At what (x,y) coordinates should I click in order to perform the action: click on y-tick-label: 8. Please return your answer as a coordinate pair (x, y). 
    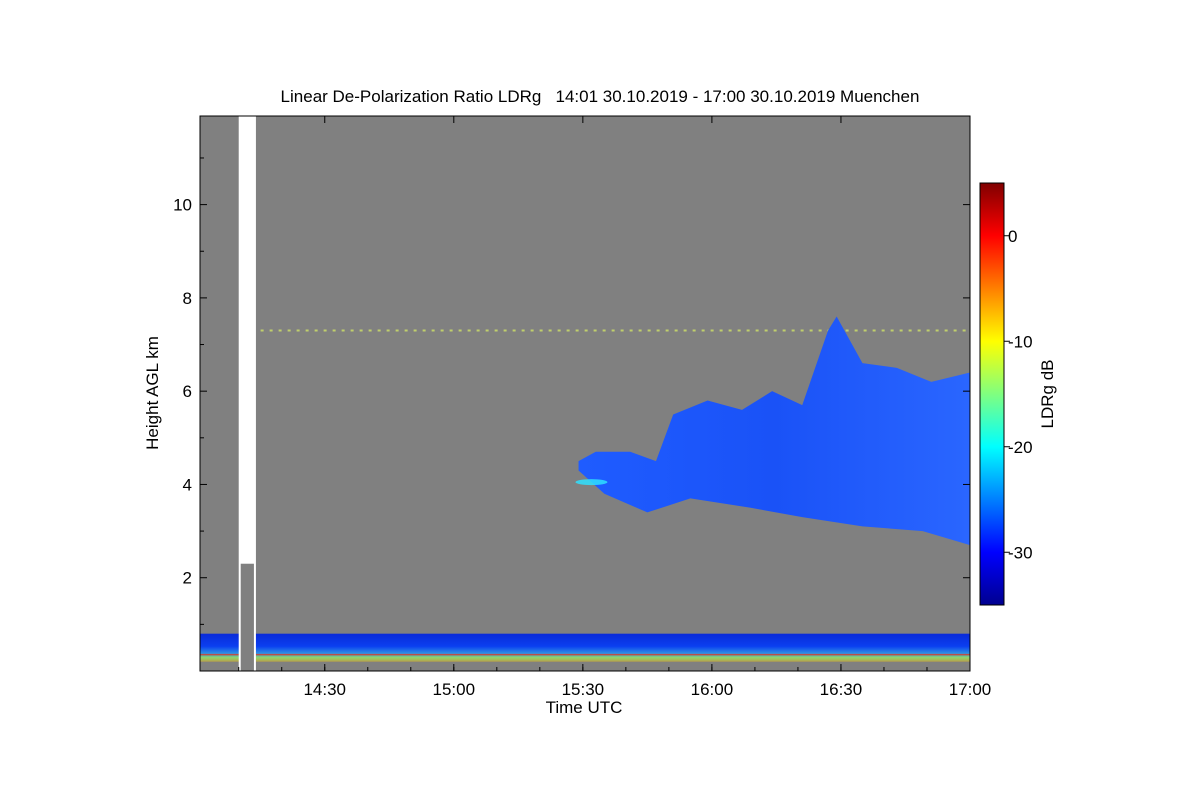
    Looking at the image, I should click on (187, 298).